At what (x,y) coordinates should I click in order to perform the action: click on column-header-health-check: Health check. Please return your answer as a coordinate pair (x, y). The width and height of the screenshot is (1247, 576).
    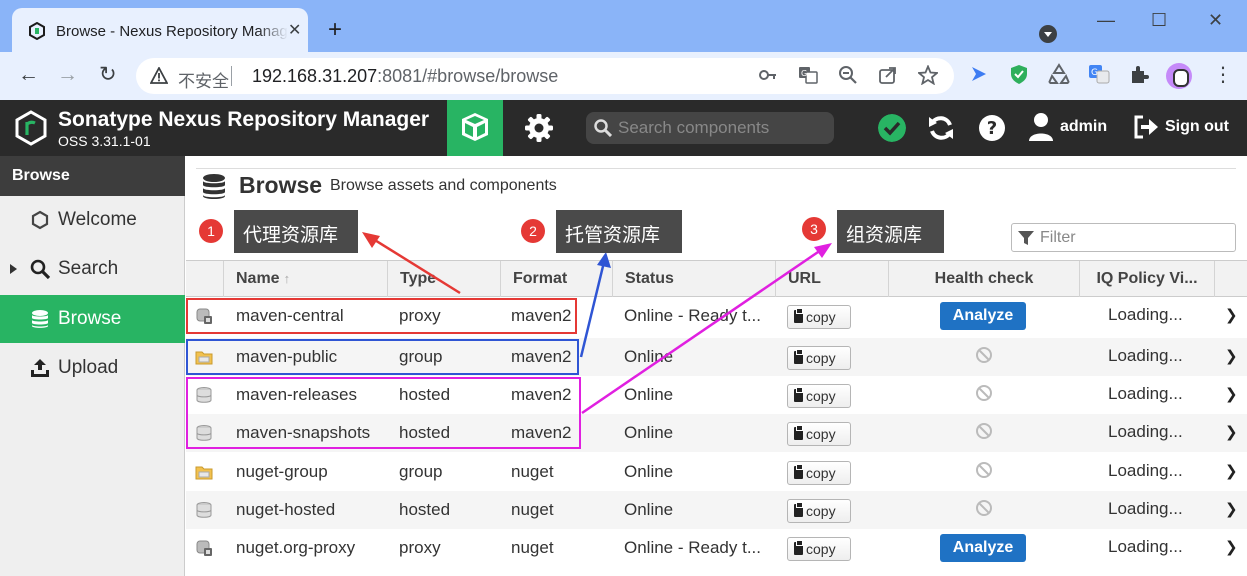
    Looking at the image, I should click on (984, 279).